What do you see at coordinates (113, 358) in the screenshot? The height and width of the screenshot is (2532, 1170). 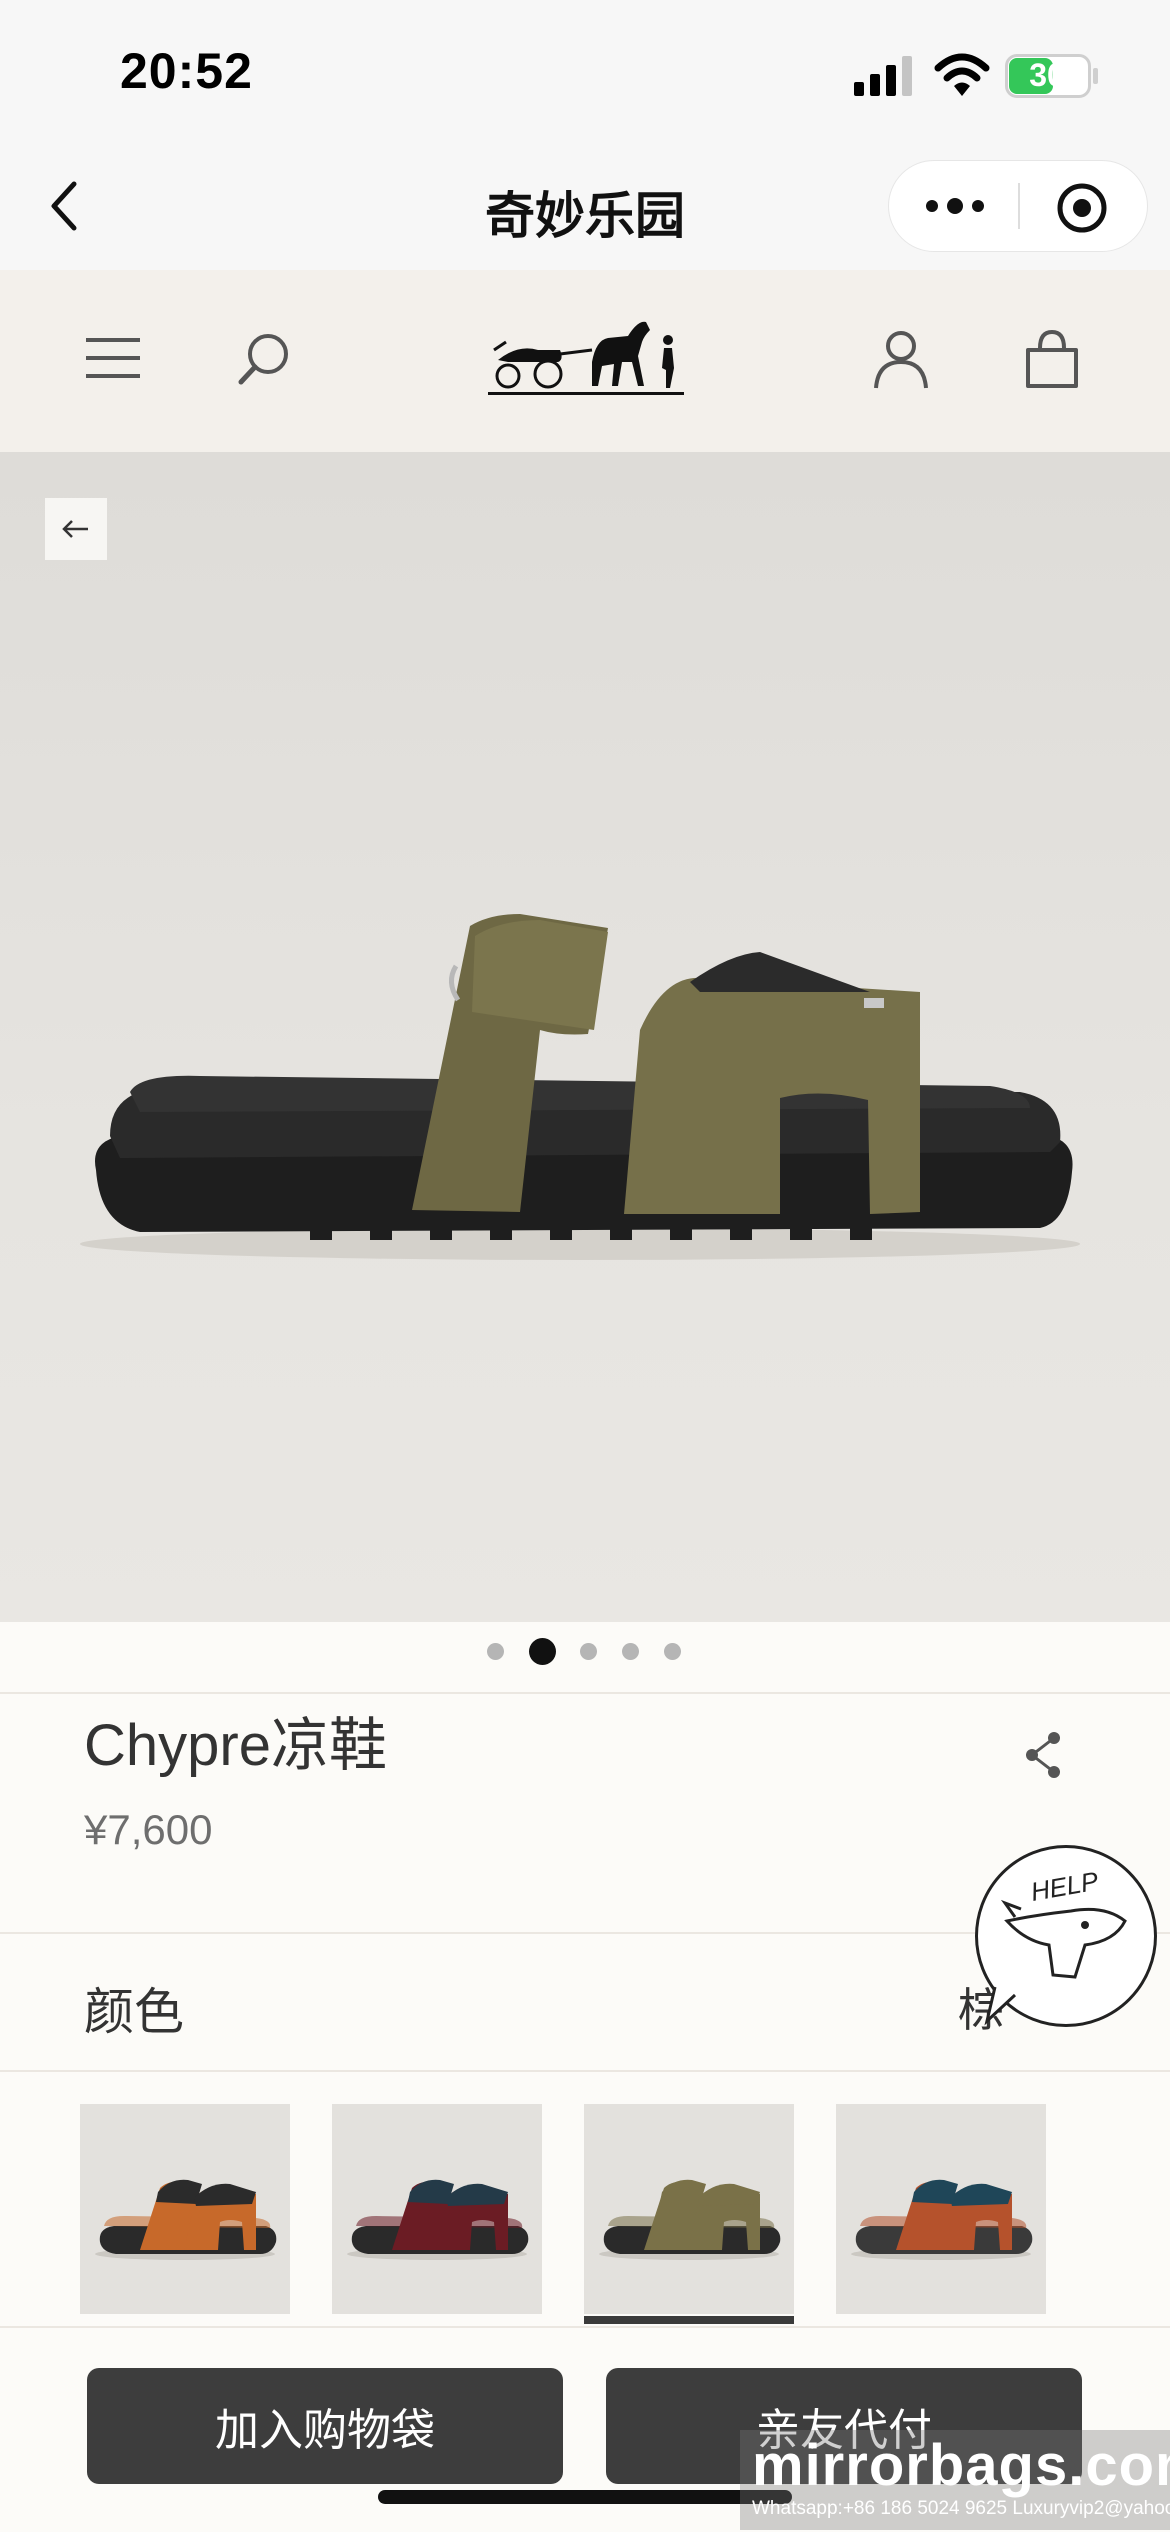 I see `menu-icon` at bounding box center [113, 358].